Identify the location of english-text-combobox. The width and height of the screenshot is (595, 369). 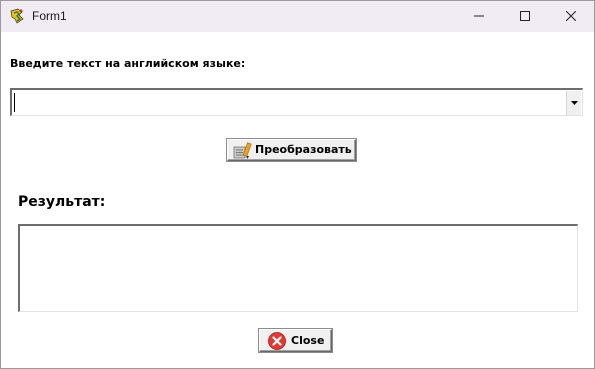
(296, 102).